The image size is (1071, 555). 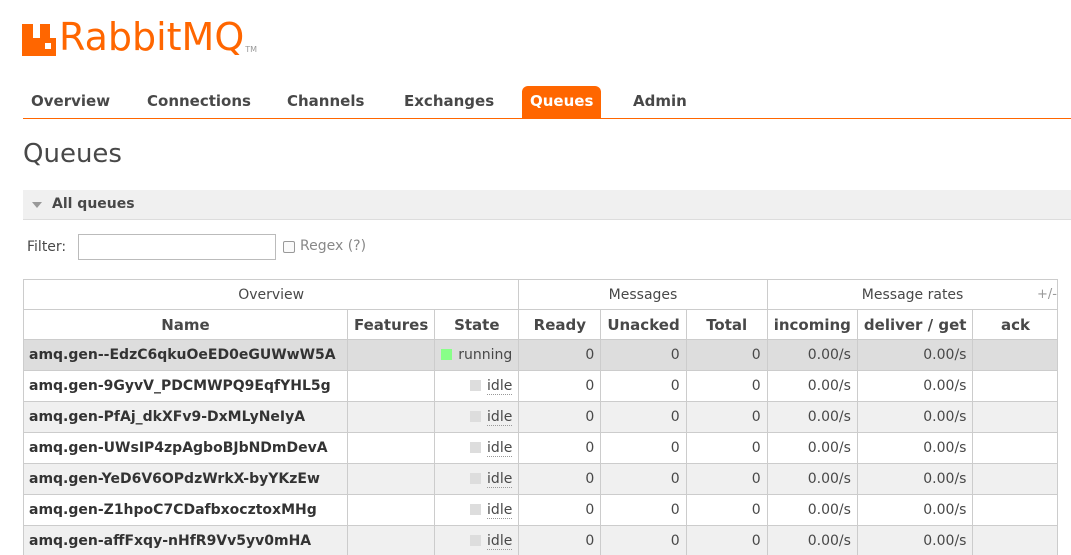 I want to click on all-queues-section-header: All queues, so click(x=547, y=205).